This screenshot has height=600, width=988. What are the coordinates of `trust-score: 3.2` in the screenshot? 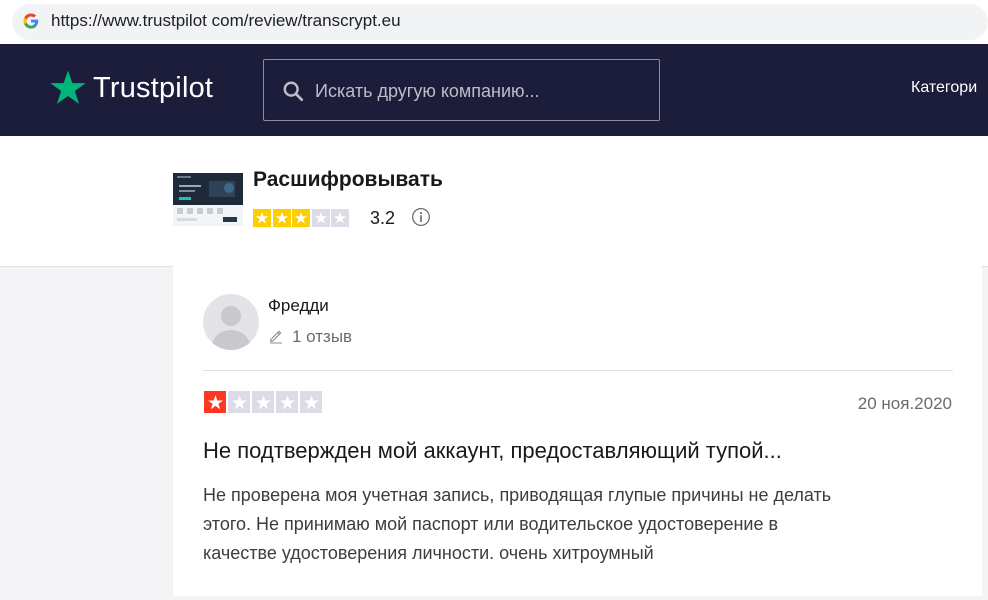 It's located at (383, 218).